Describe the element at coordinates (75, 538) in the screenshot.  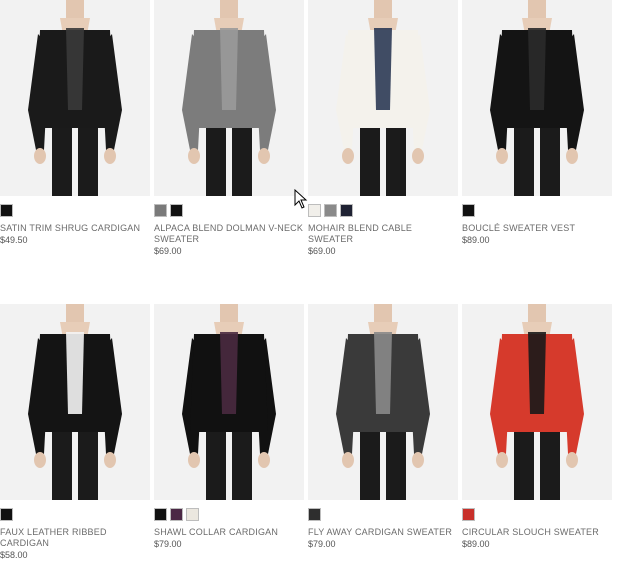
I see `product-name: FAUX LEATHER RIBBED CARDIGAN` at that location.